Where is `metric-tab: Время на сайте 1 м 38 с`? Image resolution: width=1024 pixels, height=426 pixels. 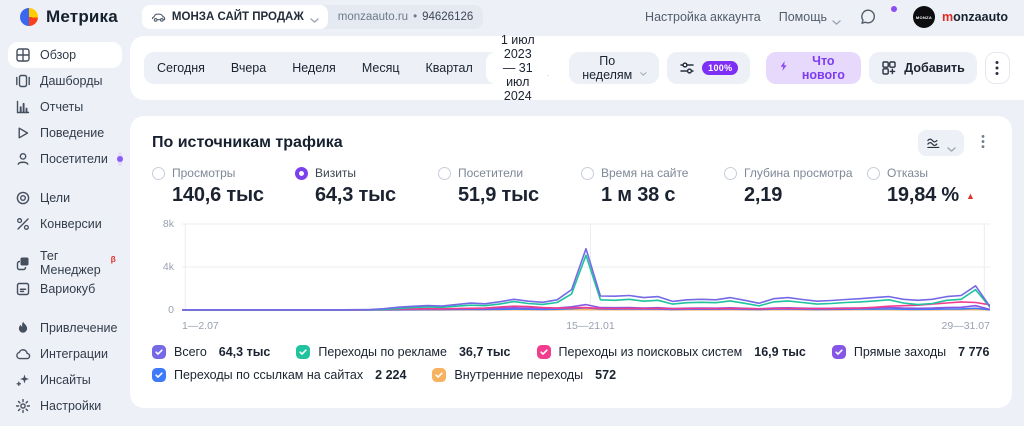
metric-tab: Время на сайте 1 м 38 с is located at coordinates (652, 186).